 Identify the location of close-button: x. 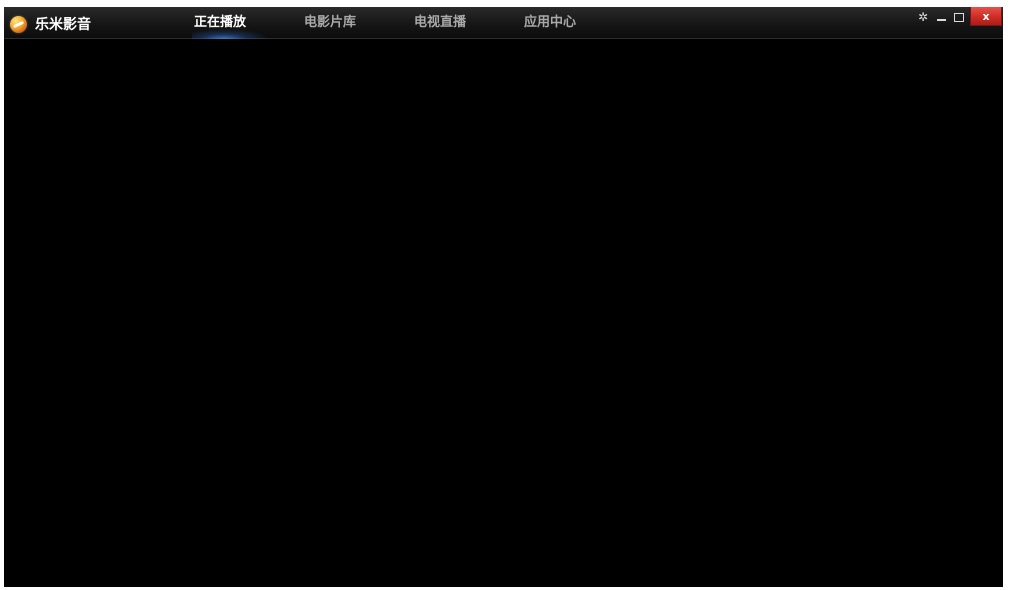
(986, 16).